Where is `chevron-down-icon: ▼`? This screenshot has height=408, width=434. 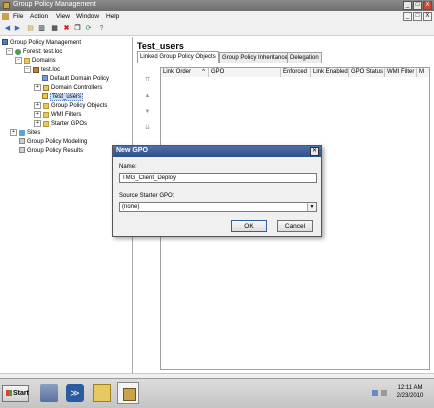
chevron-down-icon: ▼ is located at coordinates (311, 207).